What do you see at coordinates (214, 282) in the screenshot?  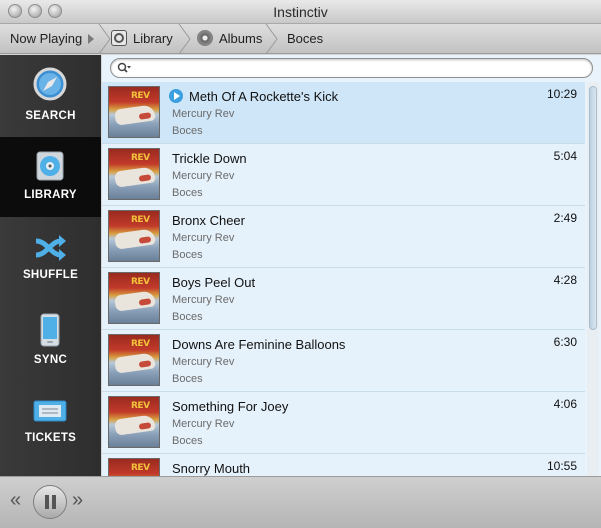 I see `track-title: Boys Peel Out` at bounding box center [214, 282].